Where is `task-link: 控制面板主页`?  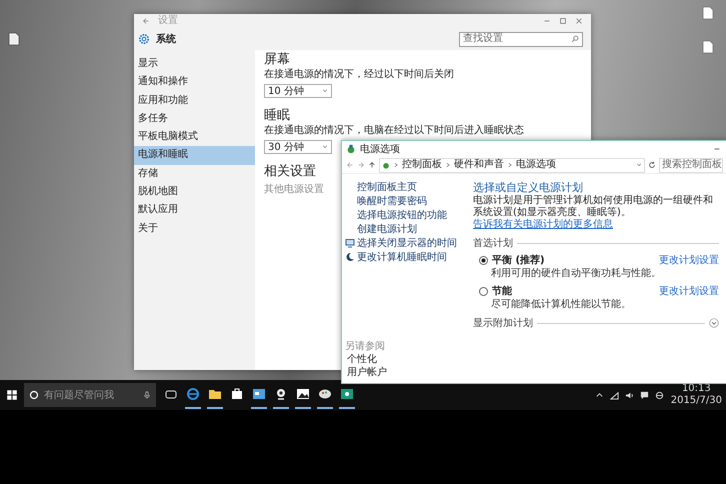
task-link: 控制面板主页 is located at coordinates (387, 187).